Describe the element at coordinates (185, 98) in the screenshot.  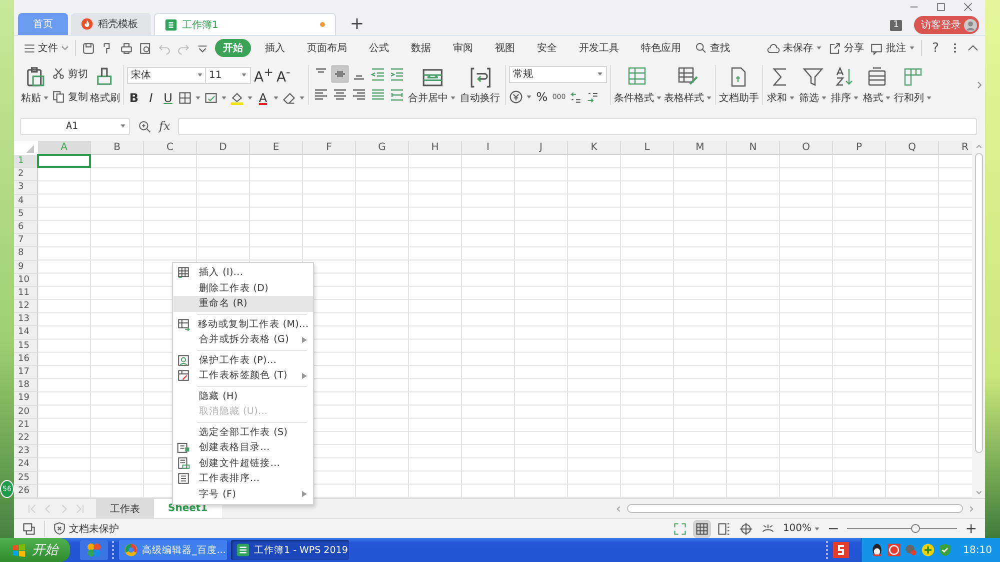
I see `borders-icon` at that location.